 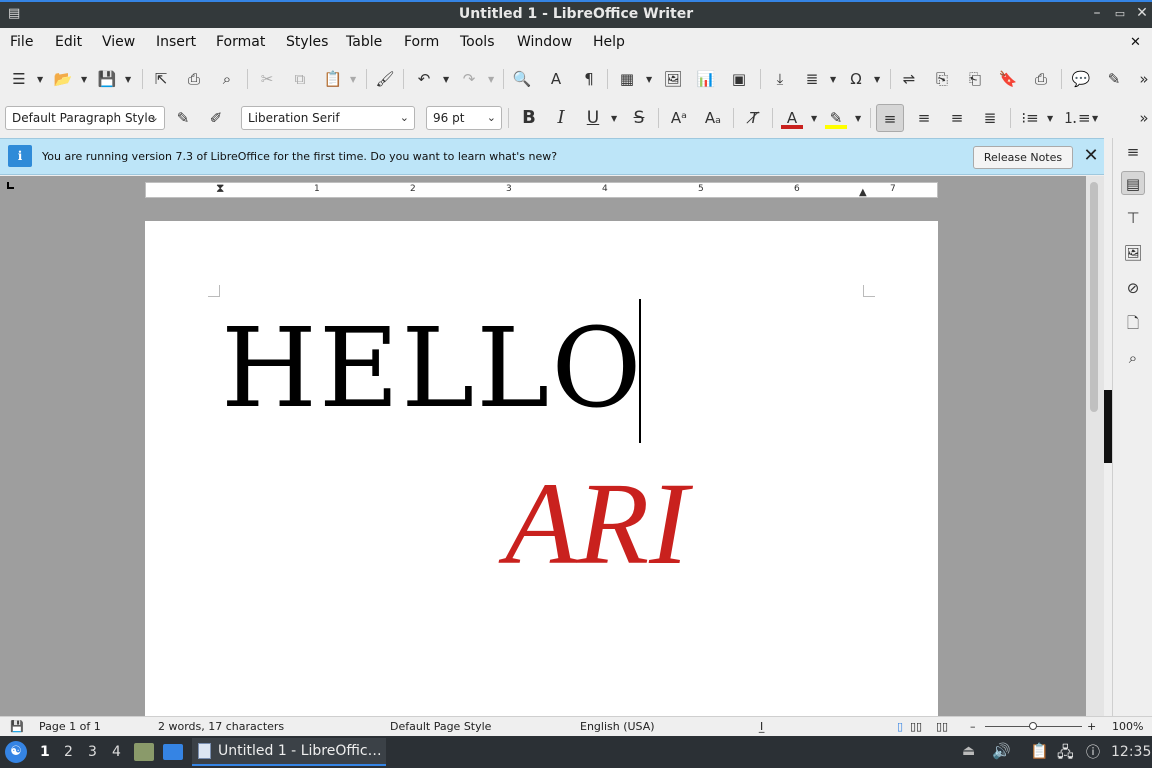 I want to click on tab-stop-icon, so click(x=10, y=185).